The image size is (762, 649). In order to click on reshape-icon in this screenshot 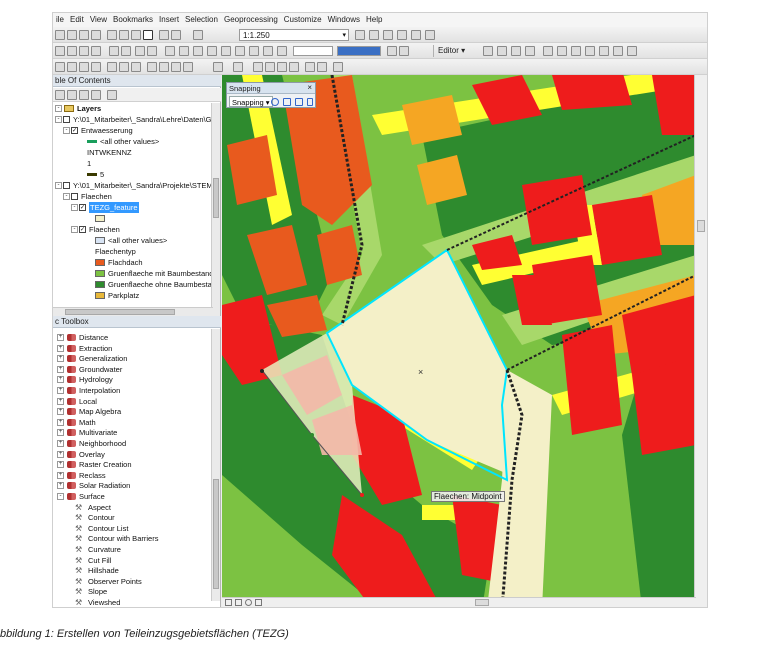, I will do `click(590, 51)`.